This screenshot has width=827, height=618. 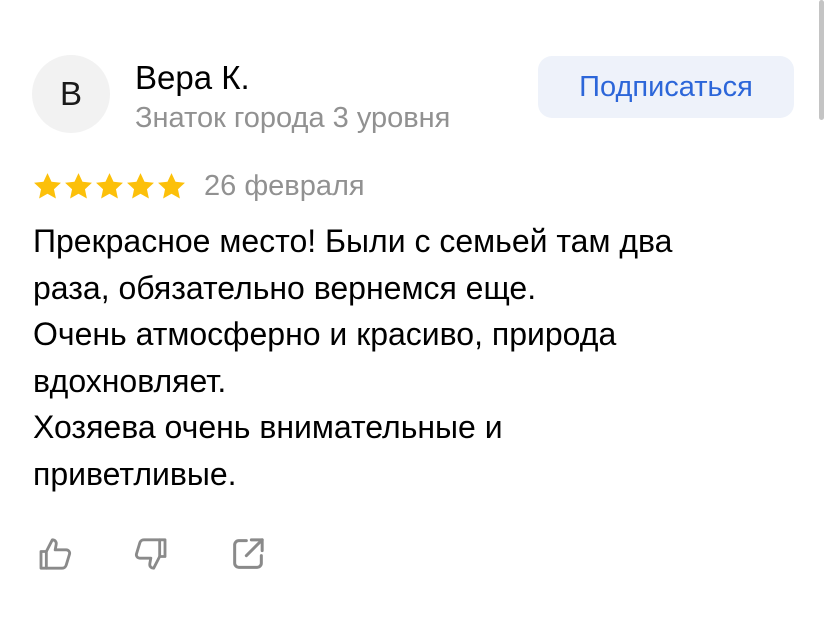 I want to click on review-date: 26 февраля, so click(x=284, y=186).